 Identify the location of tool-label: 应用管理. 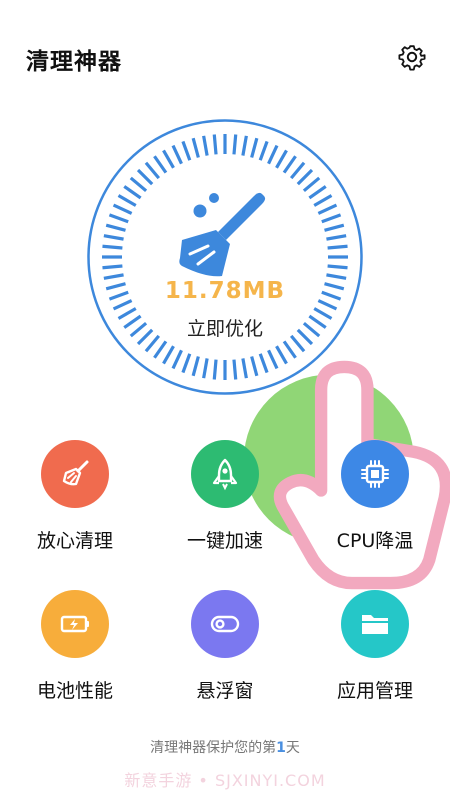
(374, 691).